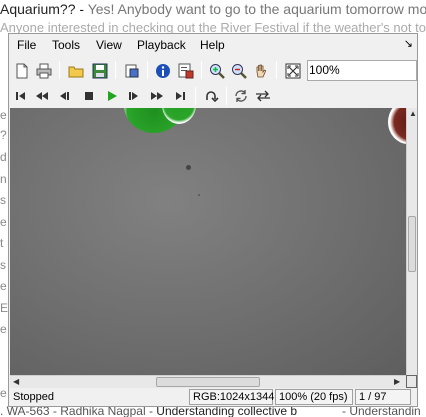  I want to click on print-icon, so click(44, 71).